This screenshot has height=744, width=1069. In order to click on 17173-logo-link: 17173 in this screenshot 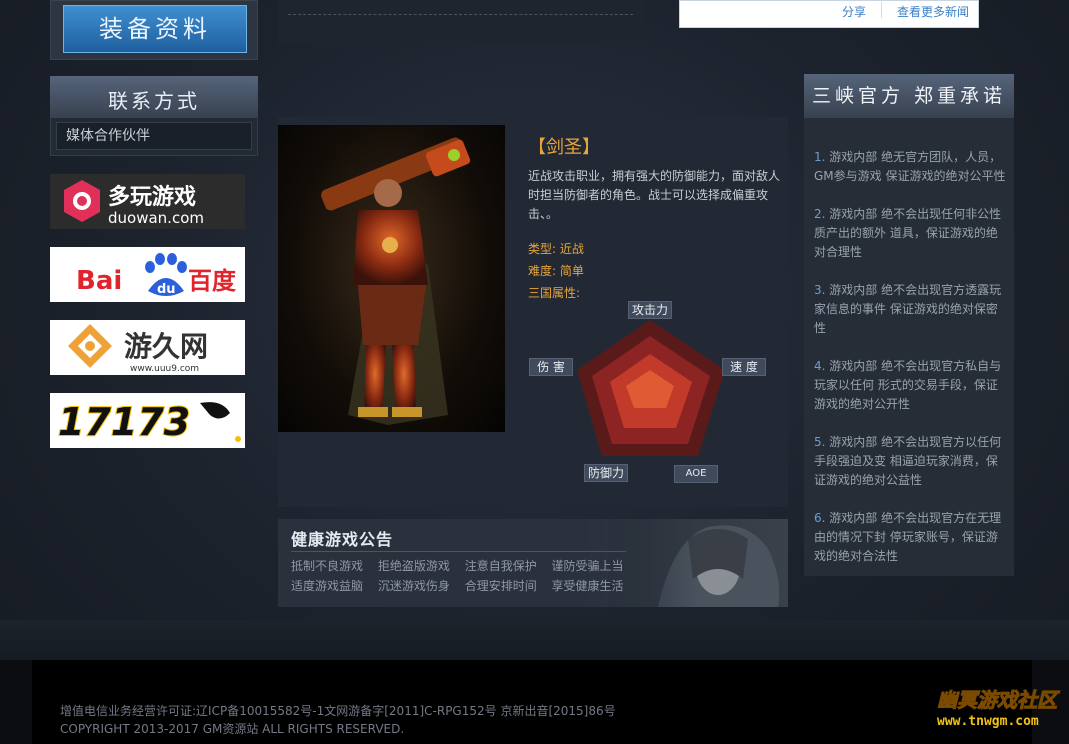, I will do `click(147, 420)`.